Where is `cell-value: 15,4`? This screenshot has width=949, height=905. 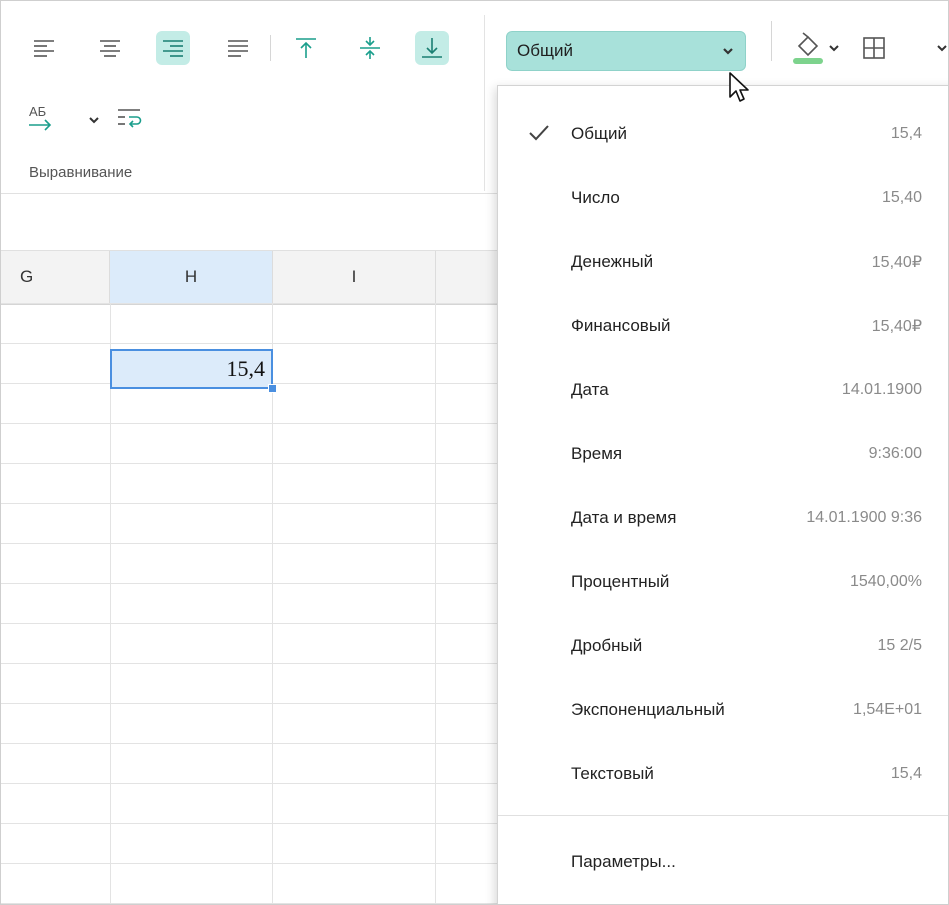 cell-value: 15,4 is located at coordinates (246, 368).